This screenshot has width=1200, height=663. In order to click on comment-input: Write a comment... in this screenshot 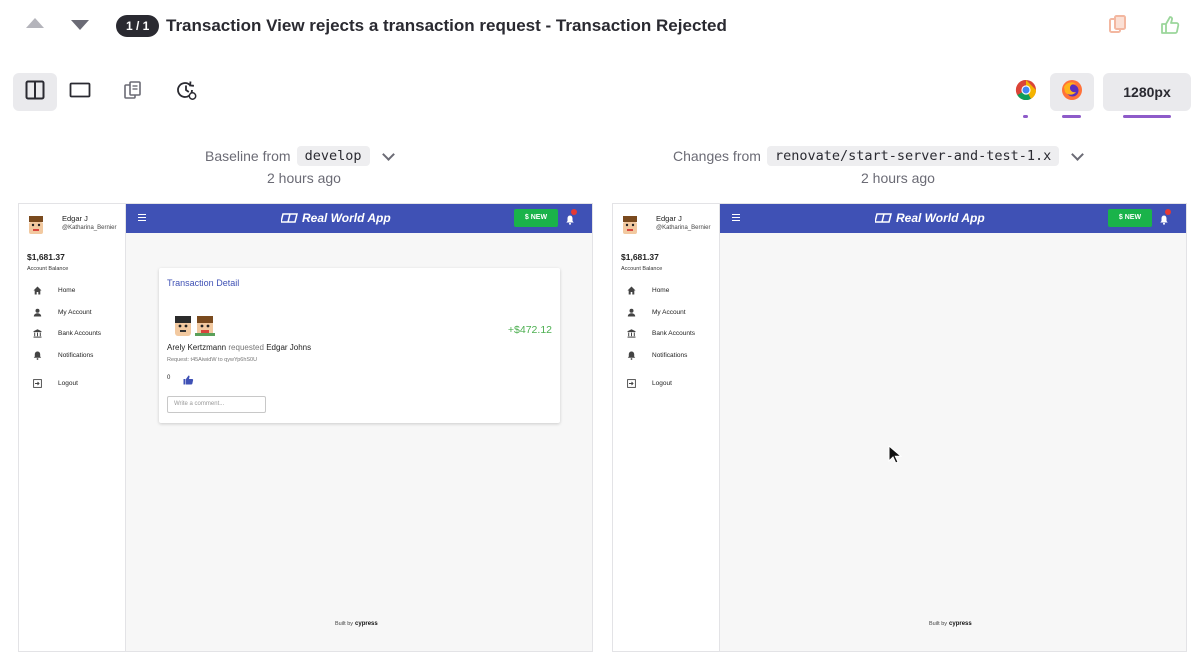, I will do `click(216, 404)`.